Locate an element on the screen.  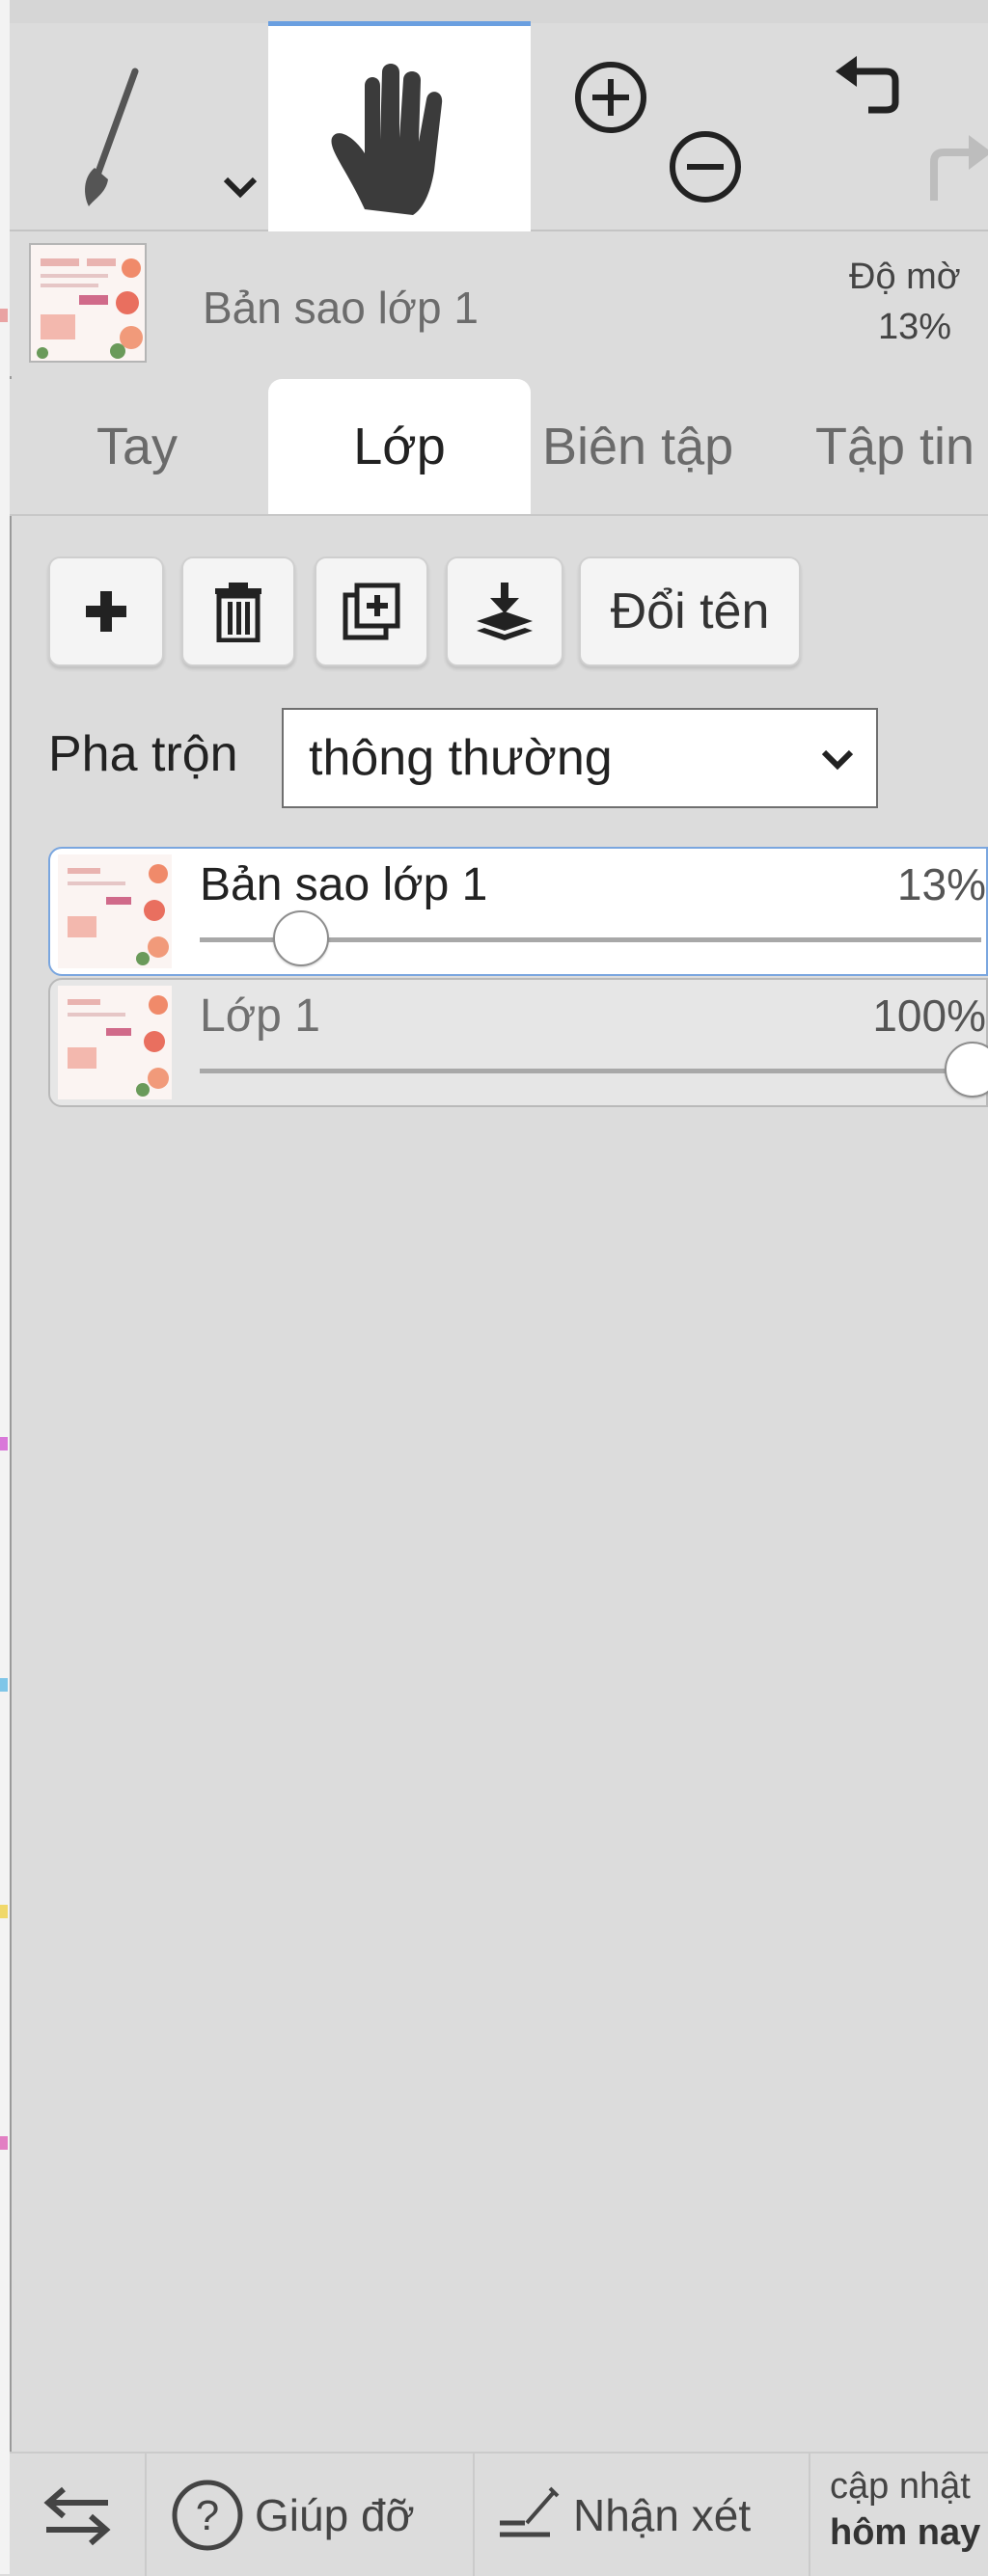
zoom-in-icon is located at coordinates (610, 97).